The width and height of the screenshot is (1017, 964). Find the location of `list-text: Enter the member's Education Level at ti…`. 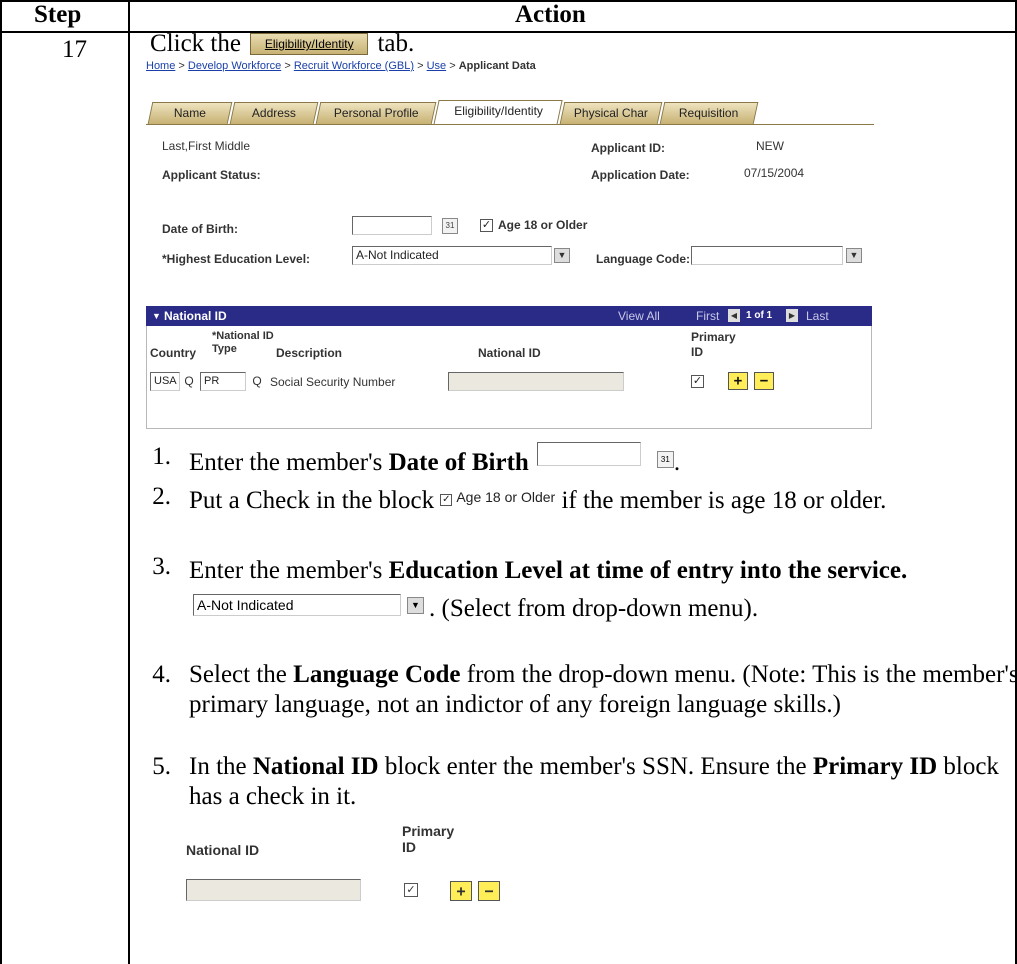

list-text: Enter the member's Education Level at ti… is located at coordinates (603, 590).